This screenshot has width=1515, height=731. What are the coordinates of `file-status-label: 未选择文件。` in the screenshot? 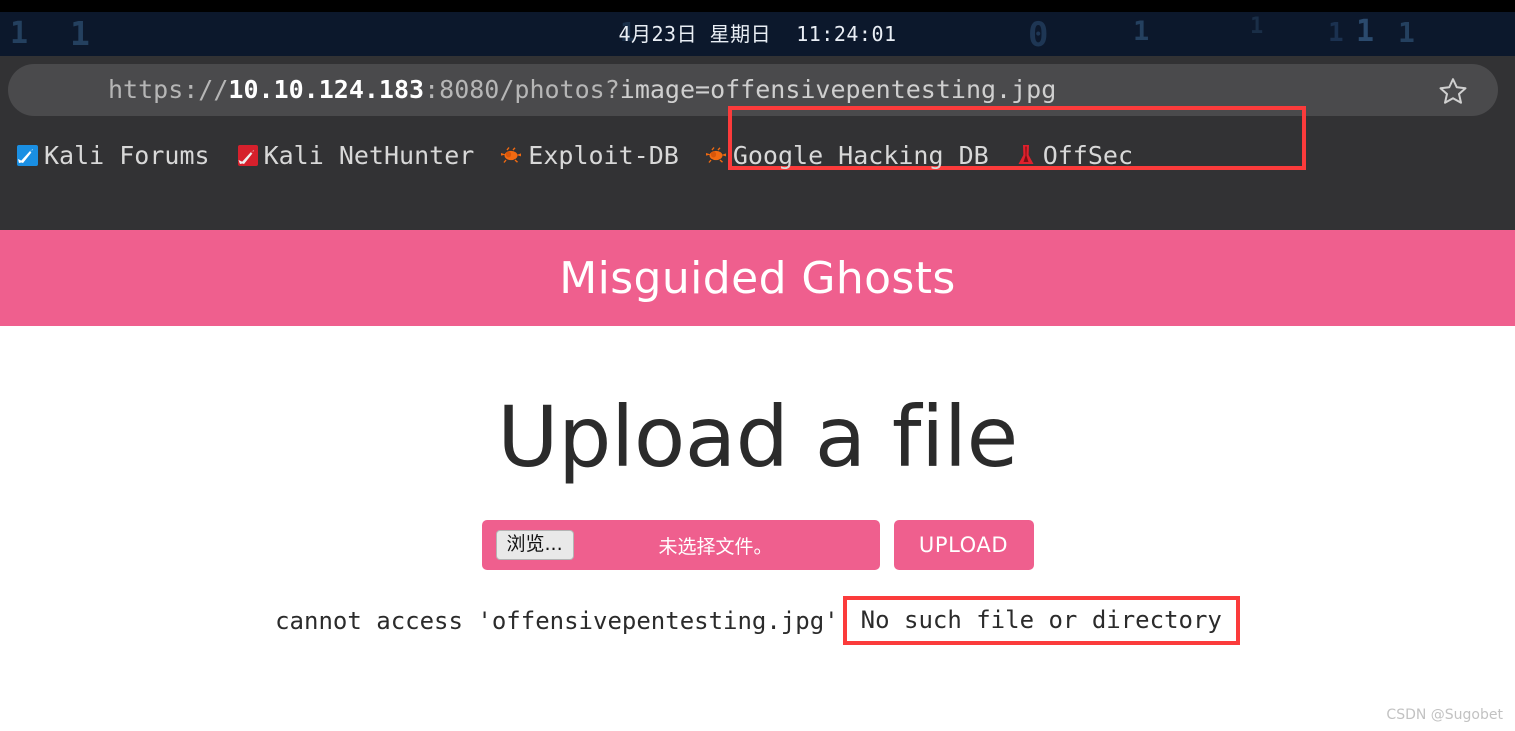 It's located at (715, 546).